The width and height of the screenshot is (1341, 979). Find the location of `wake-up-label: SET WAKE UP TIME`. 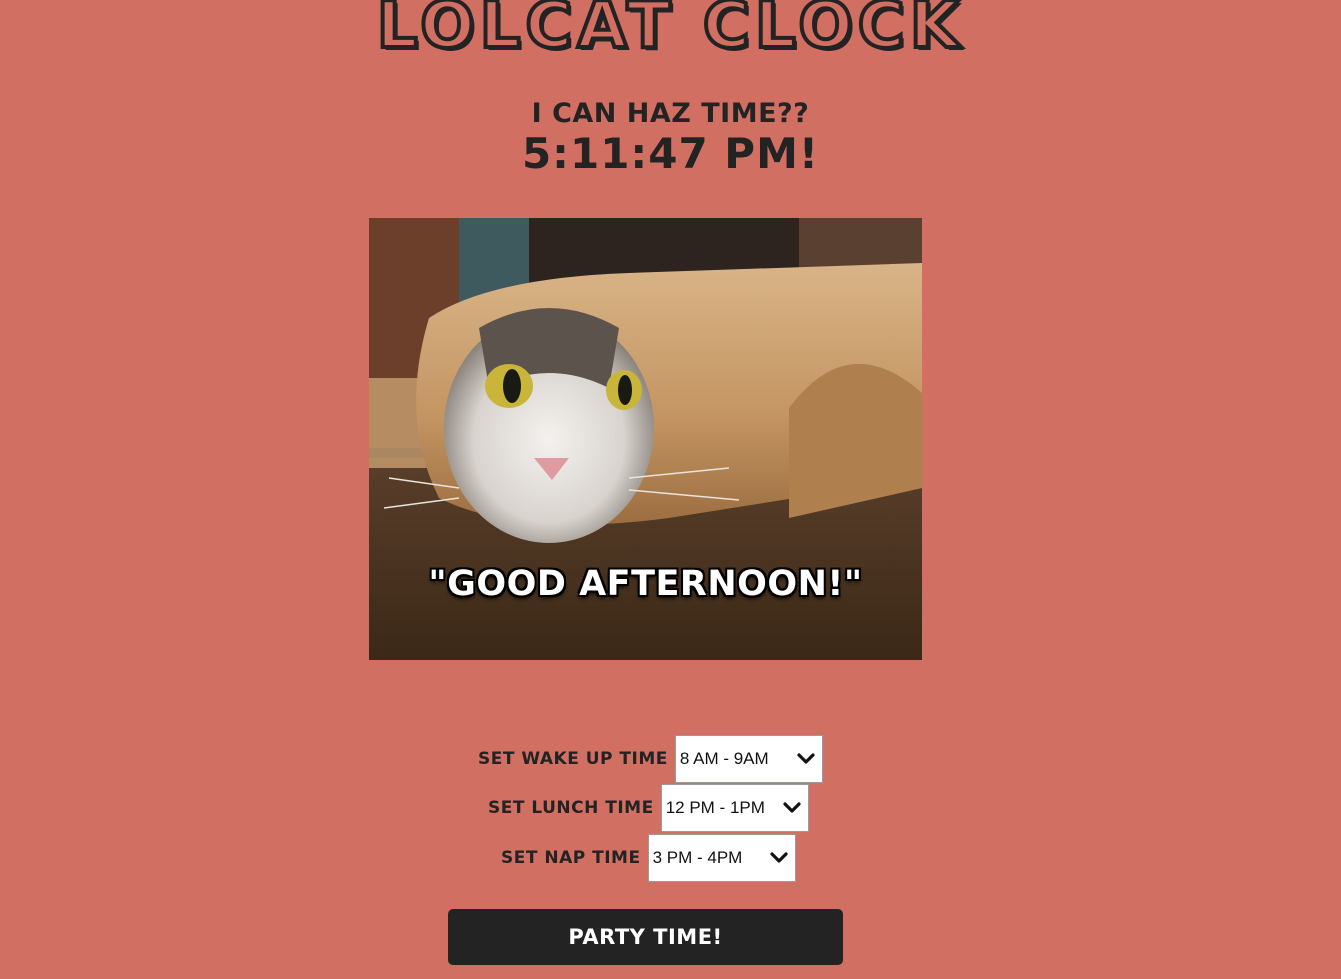

wake-up-label: SET WAKE UP TIME is located at coordinates (573, 759).